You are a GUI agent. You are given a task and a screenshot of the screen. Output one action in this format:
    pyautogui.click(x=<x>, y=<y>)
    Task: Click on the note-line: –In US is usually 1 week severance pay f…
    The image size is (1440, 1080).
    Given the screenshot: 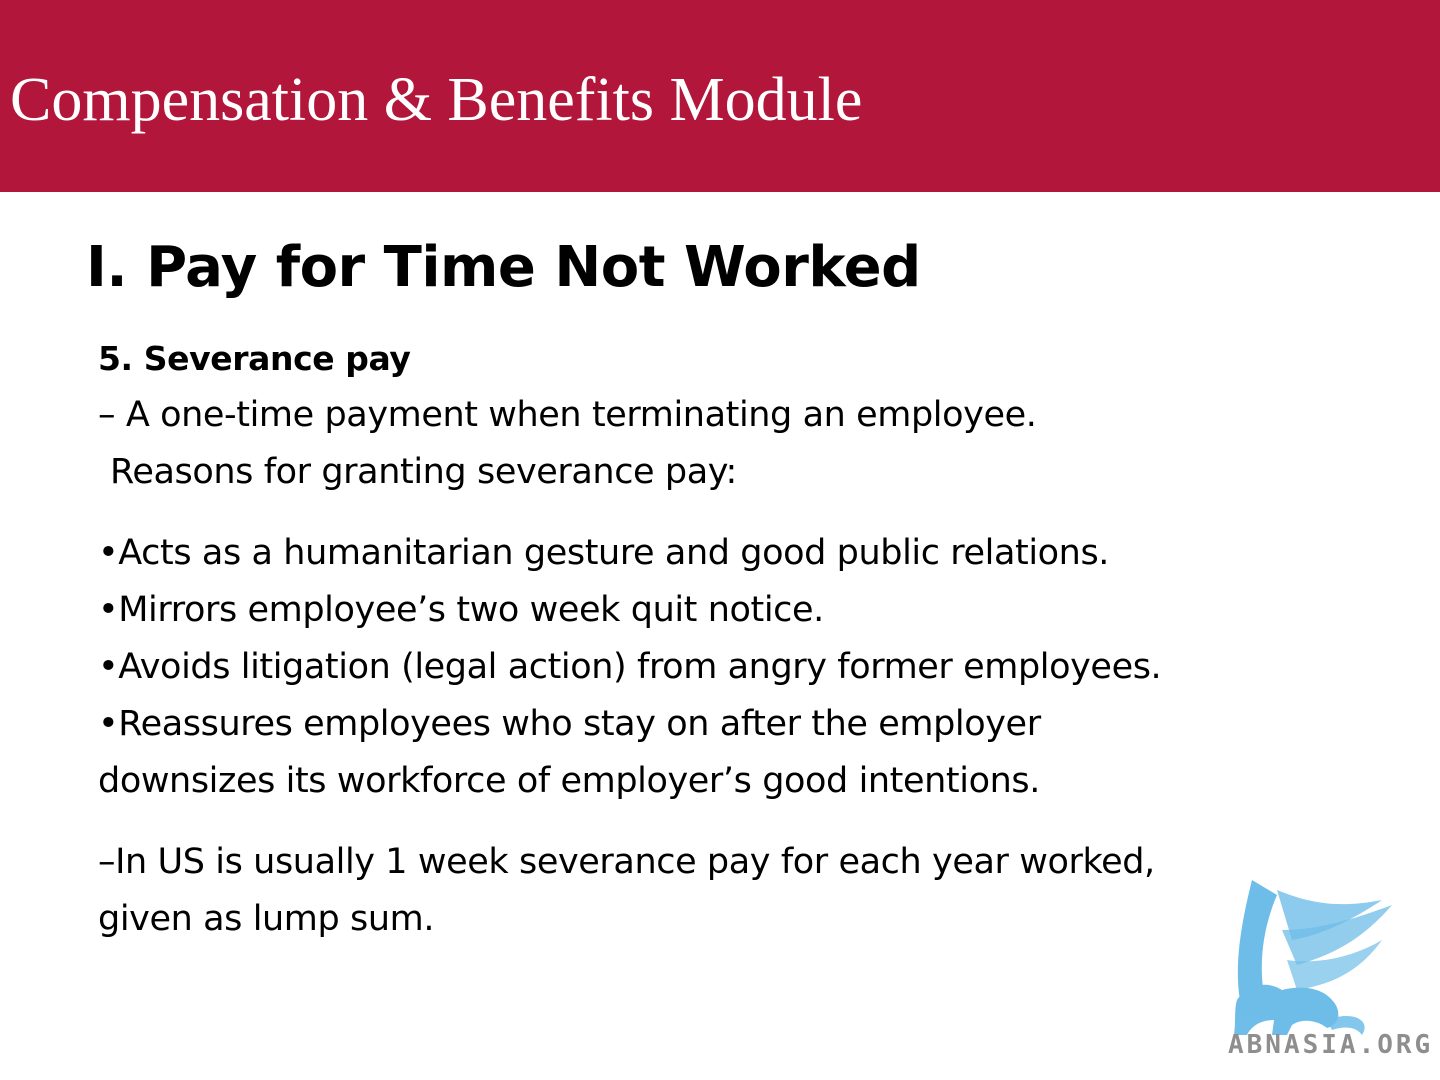 What is the action you would take?
    pyautogui.click(x=626, y=862)
    